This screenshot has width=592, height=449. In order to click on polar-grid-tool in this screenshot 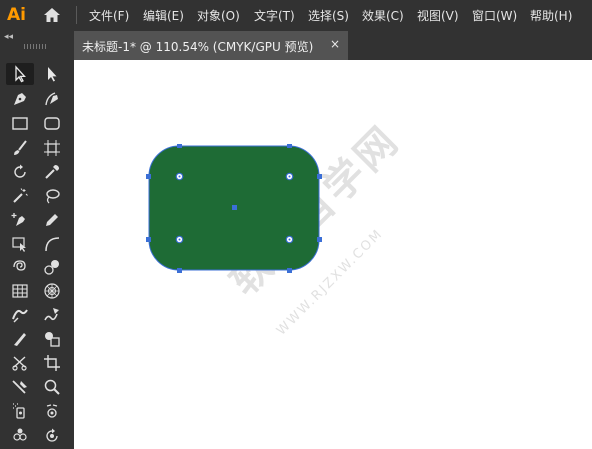, I will do `click(52, 291)`.